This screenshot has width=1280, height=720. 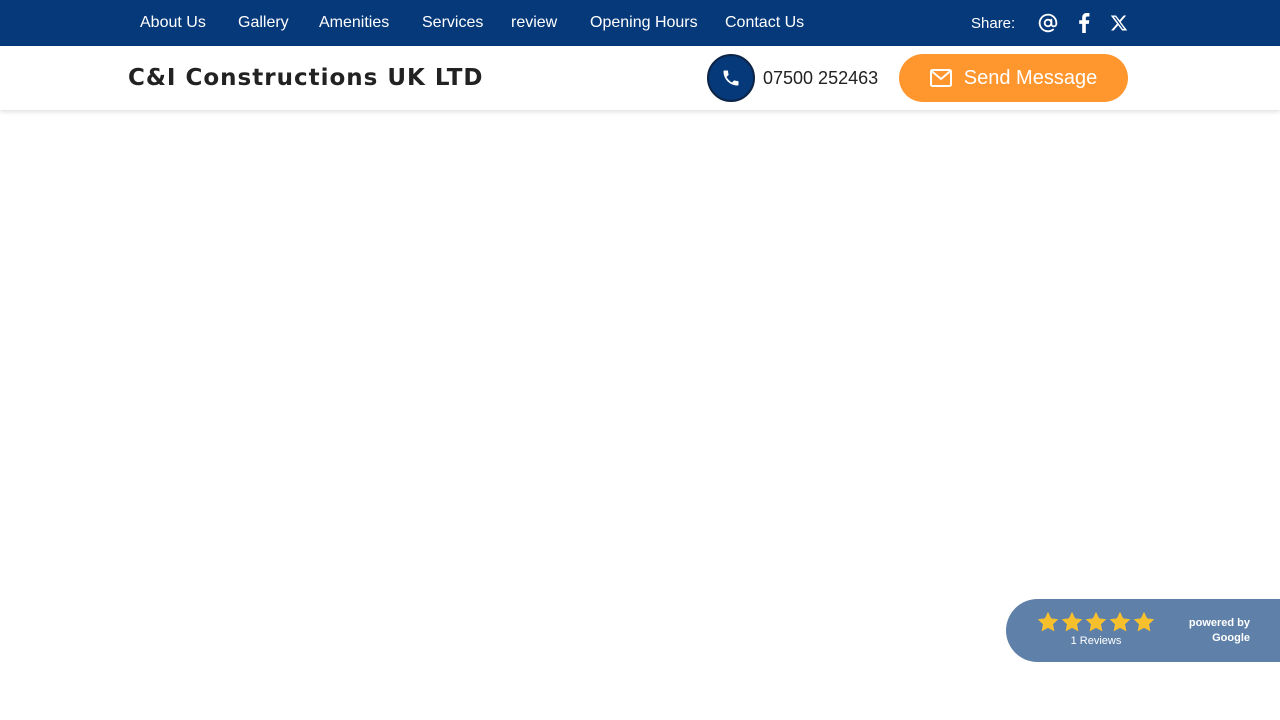 I want to click on powered-by-line: powered by, so click(x=1219, y=623).